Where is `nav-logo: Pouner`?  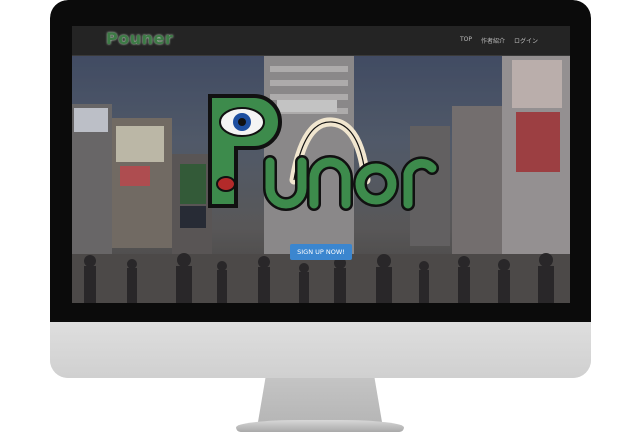
nav-logo: Pouner is located at coordinates (139, 38).